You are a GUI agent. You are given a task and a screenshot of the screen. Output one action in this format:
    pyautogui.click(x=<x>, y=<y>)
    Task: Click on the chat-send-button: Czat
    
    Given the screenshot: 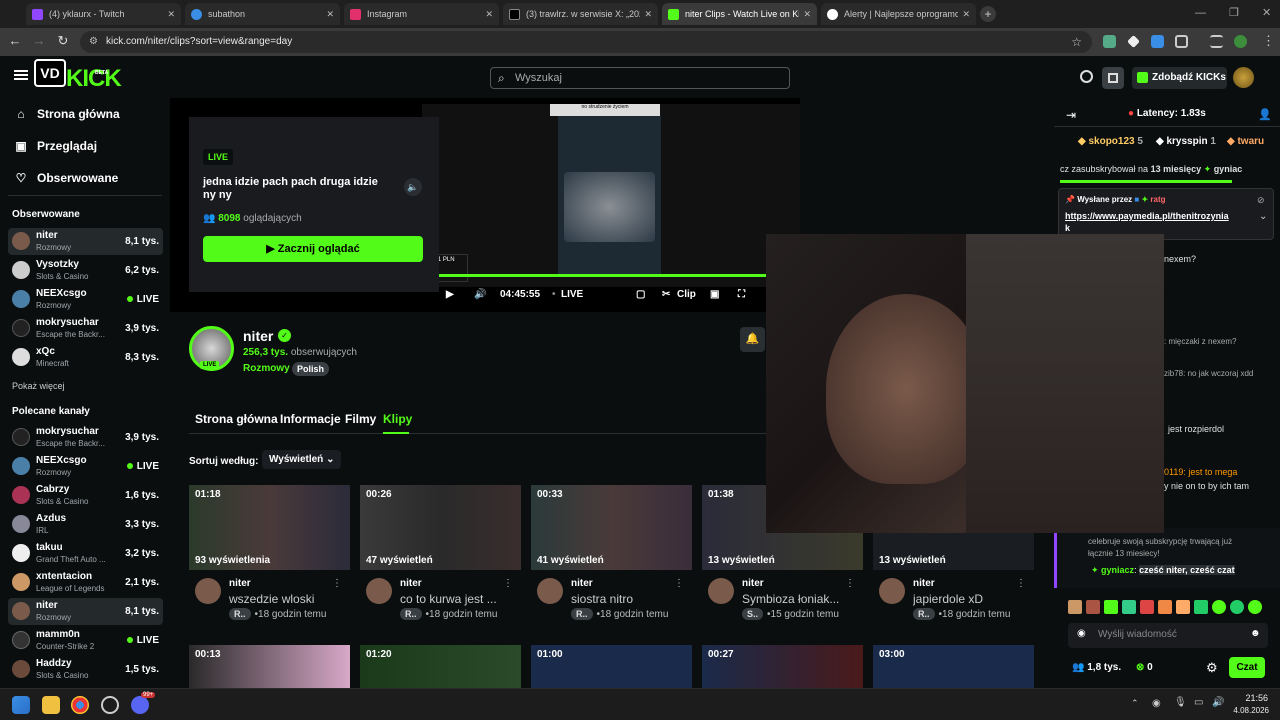 What is the action you would take?
    pyautogui.click(x=1247, y=667)
    